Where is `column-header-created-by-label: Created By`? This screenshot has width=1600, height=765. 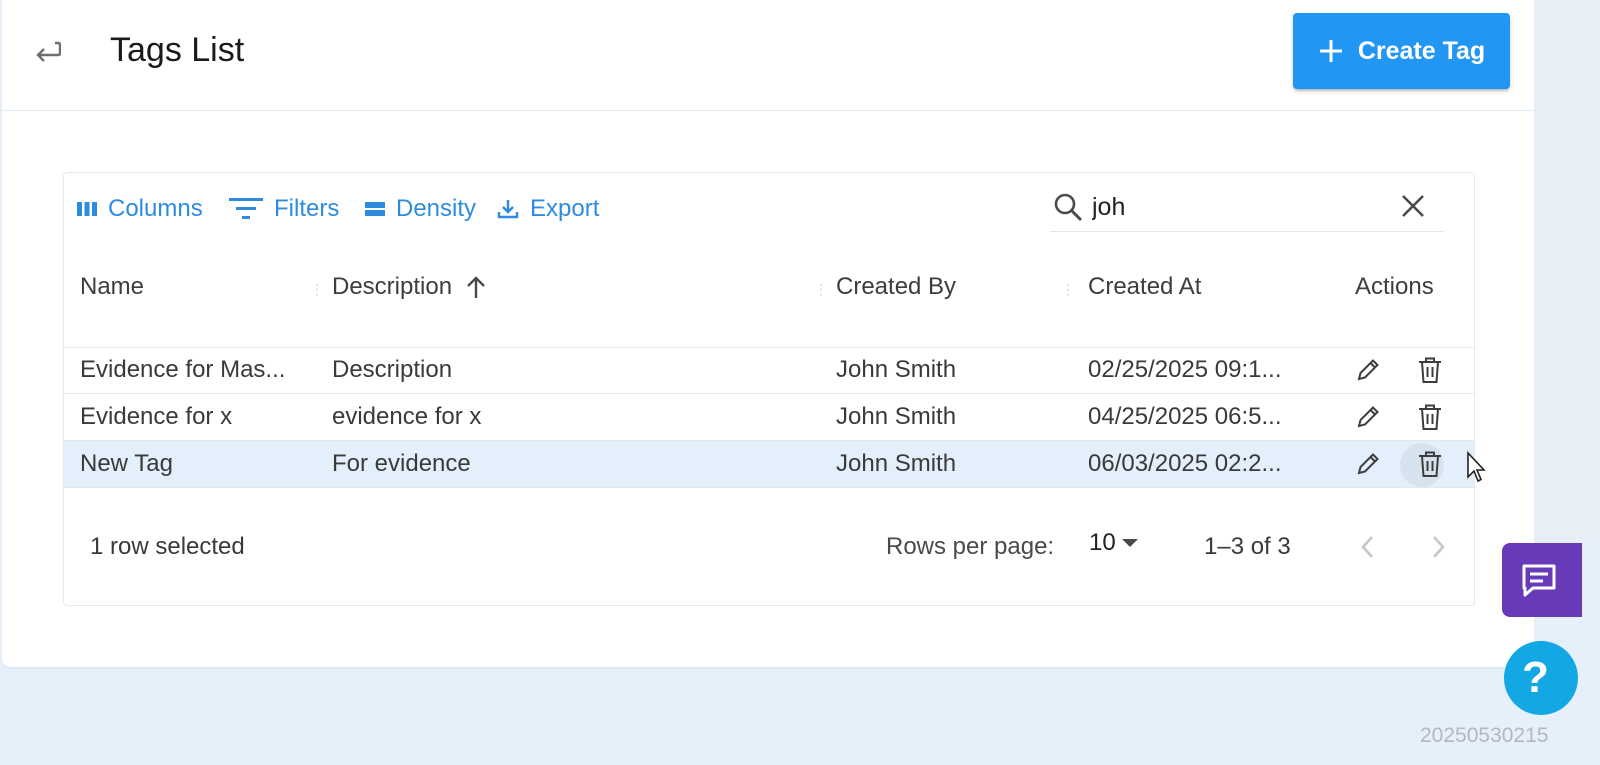 column-header-created-by-label: Created By is located at coordinates (896, 286).